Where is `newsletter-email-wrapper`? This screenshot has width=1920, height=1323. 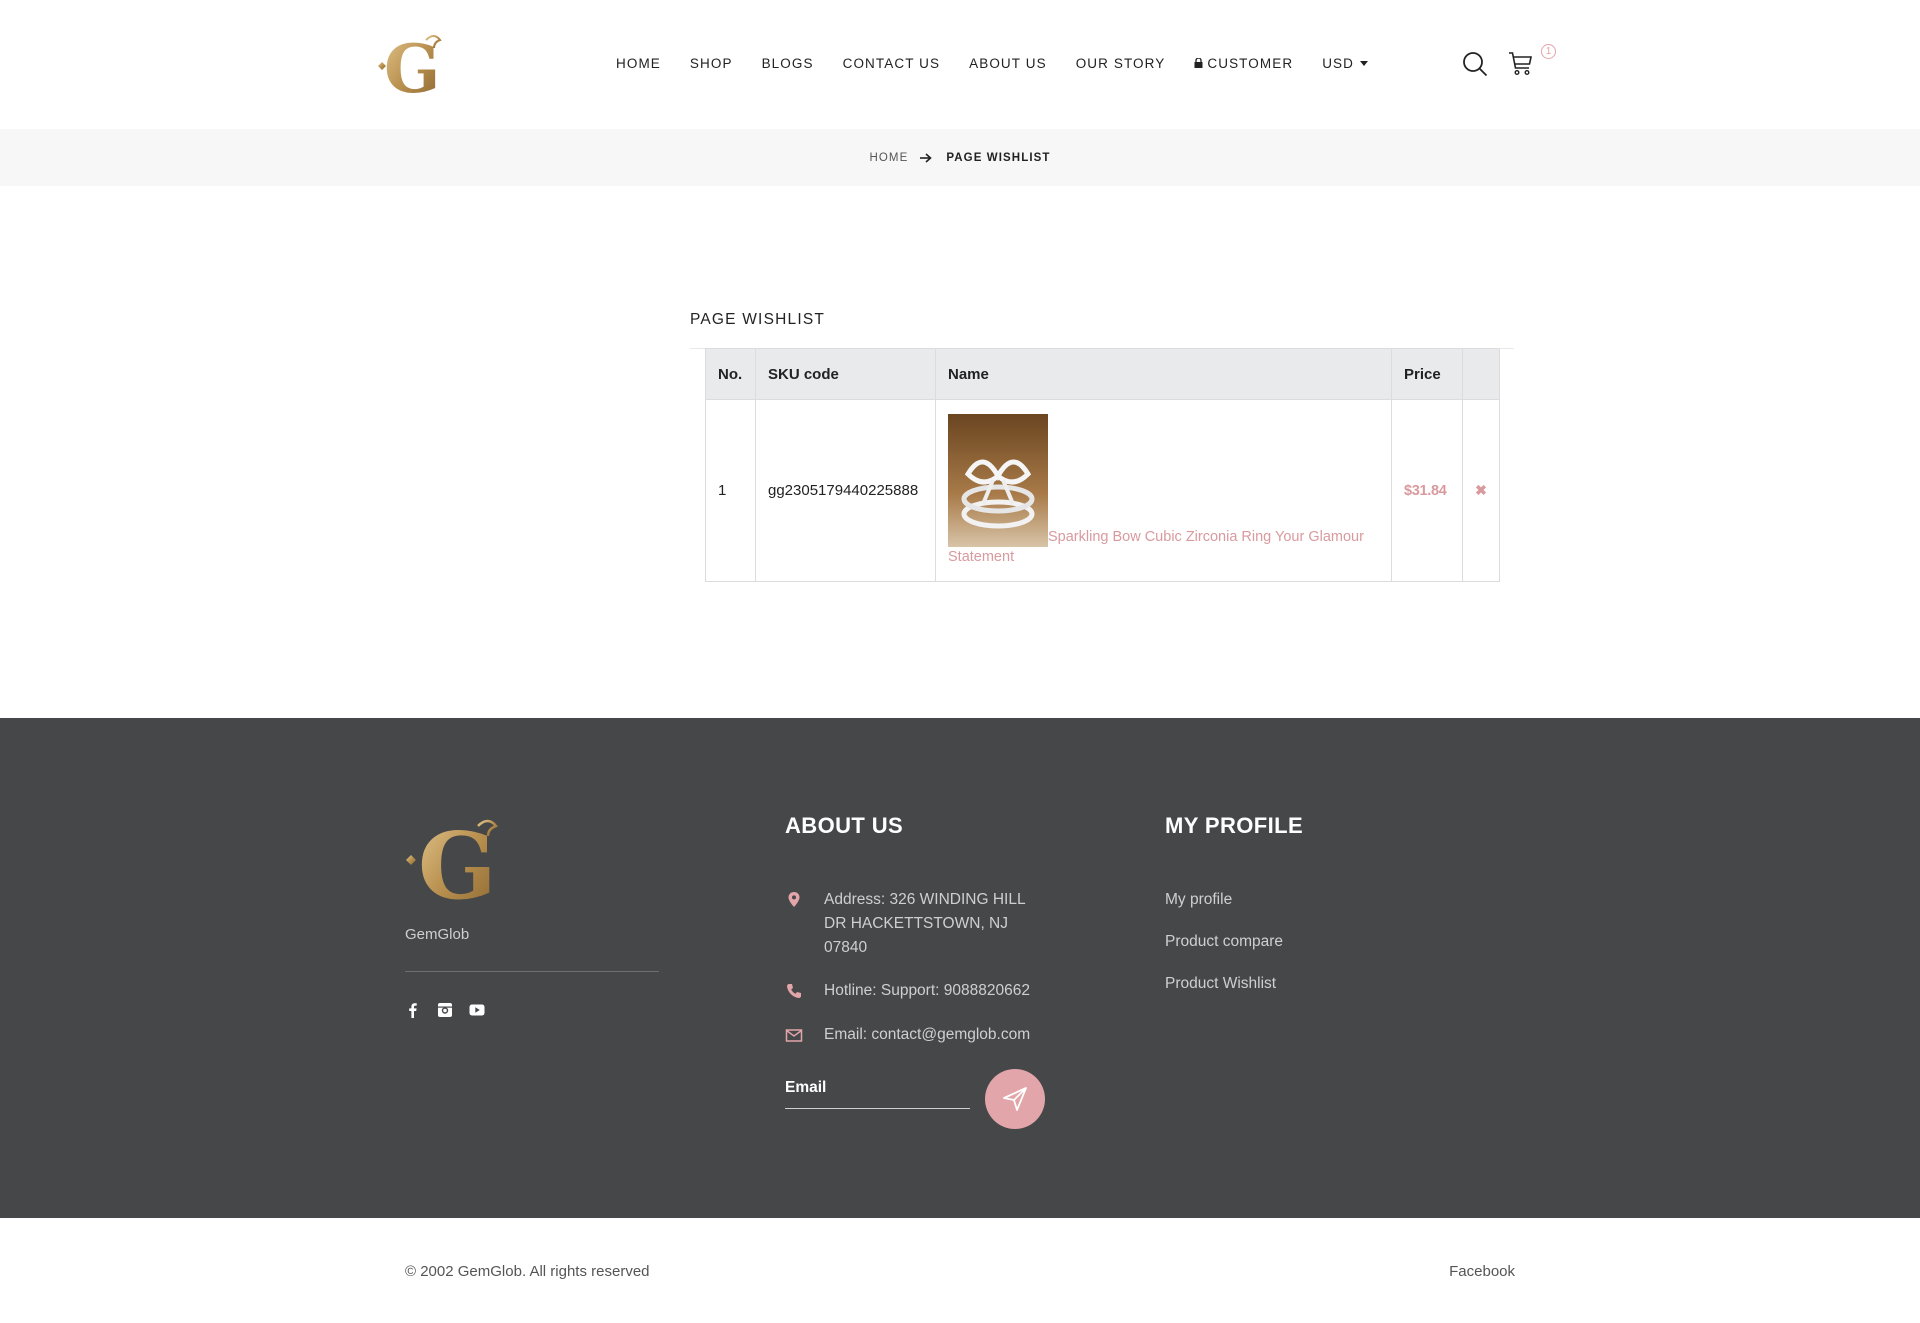 newsletter-email-wrapper is located at coordinates (877, 1089).